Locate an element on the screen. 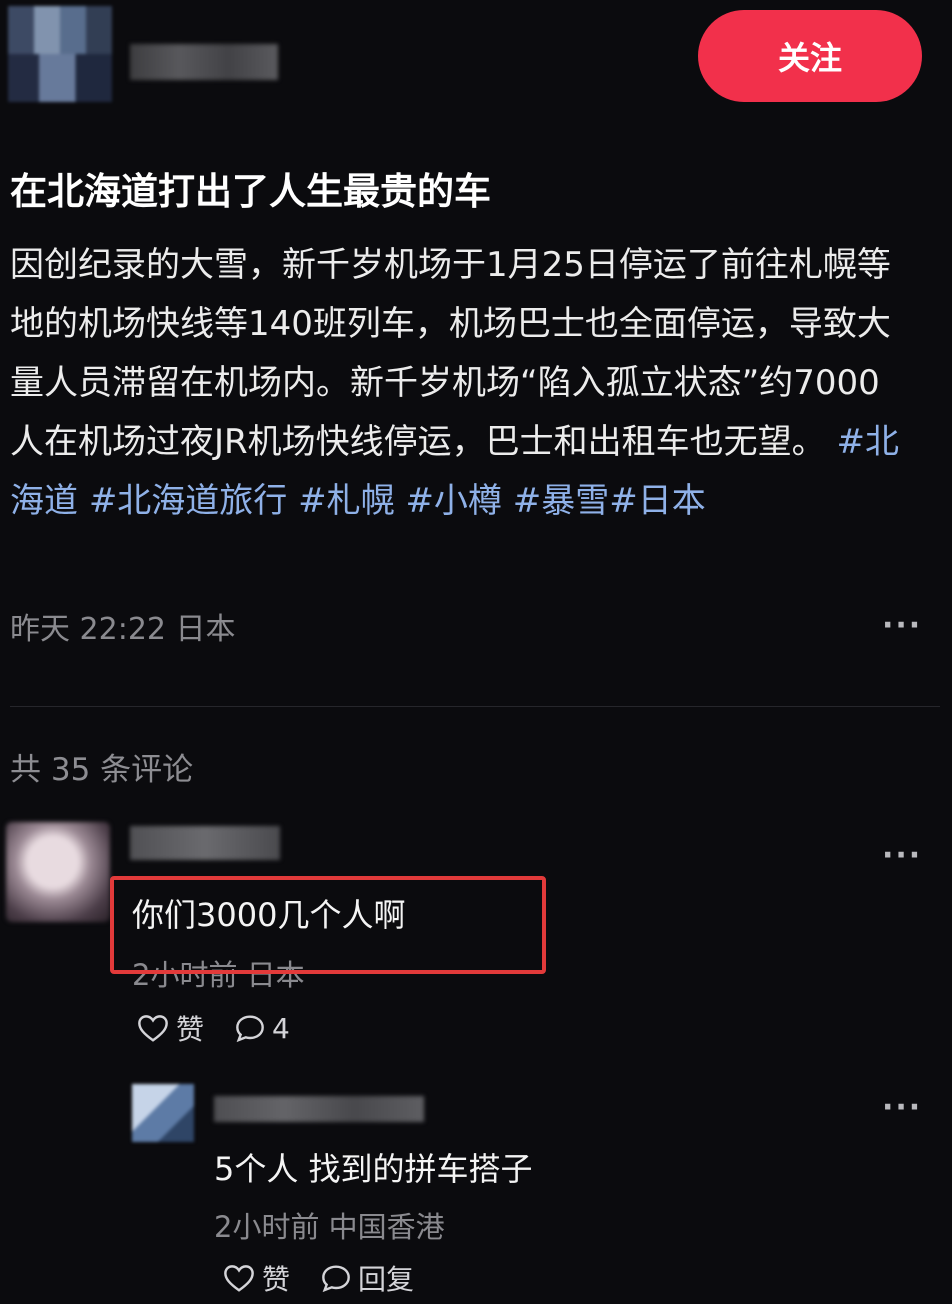  reply-time: 2小时前 is located at coordinates (267, 1227).